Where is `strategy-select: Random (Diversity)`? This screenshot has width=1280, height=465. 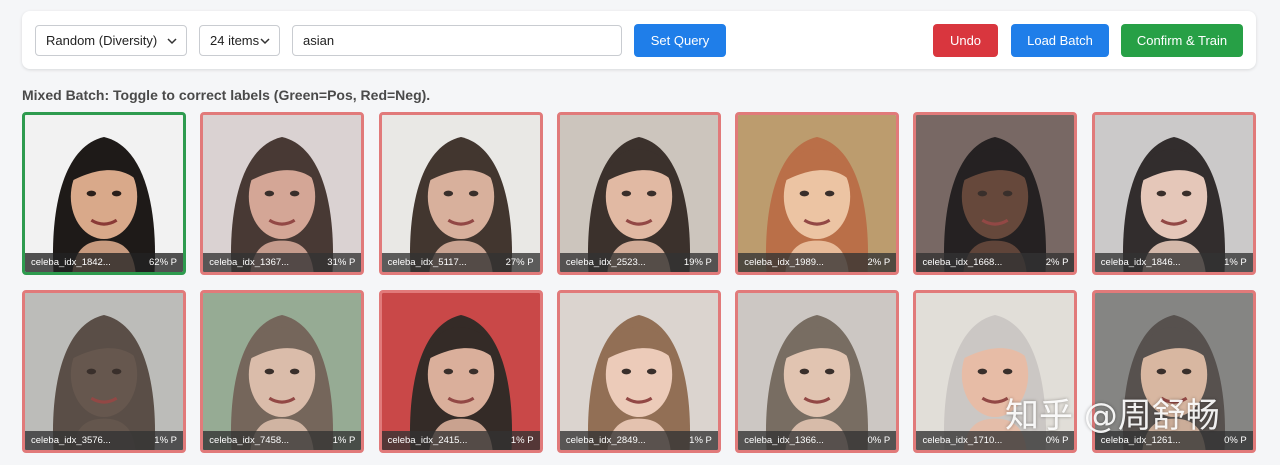
strategy-select: Random (Diversity) is located at coordinates (111, 40).